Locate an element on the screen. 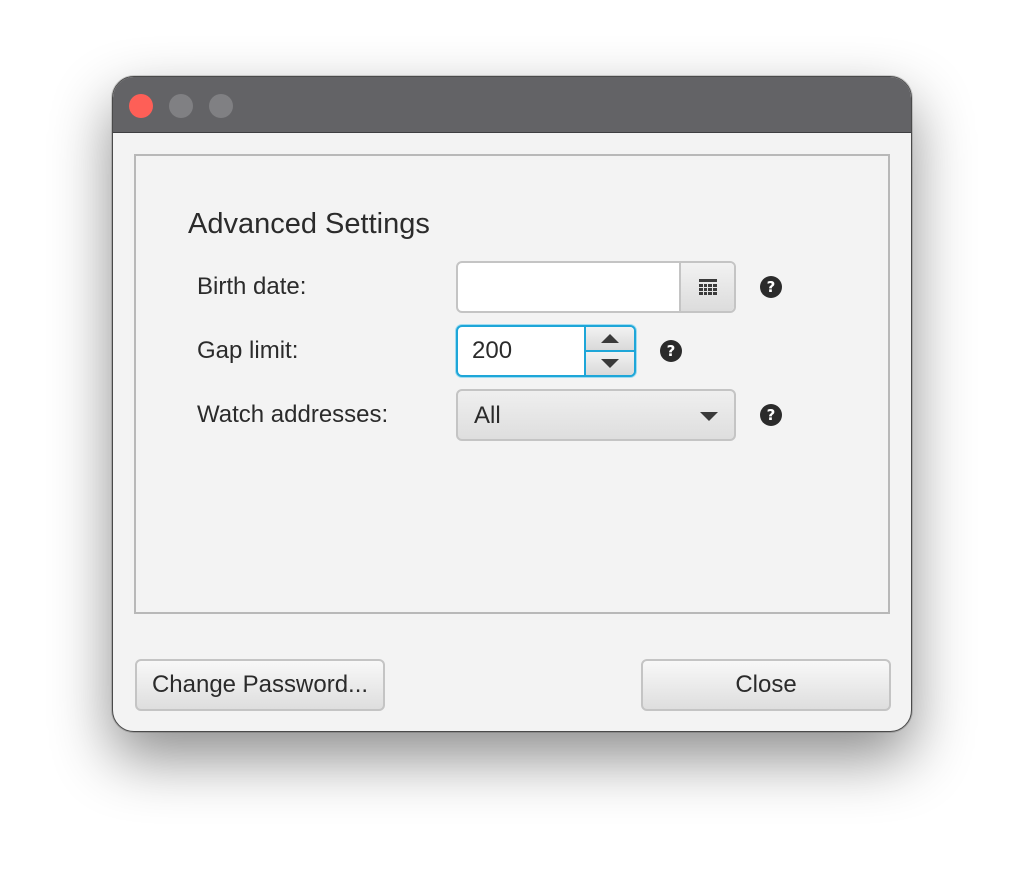  birth-date-input is located at coordinates (569, 287).